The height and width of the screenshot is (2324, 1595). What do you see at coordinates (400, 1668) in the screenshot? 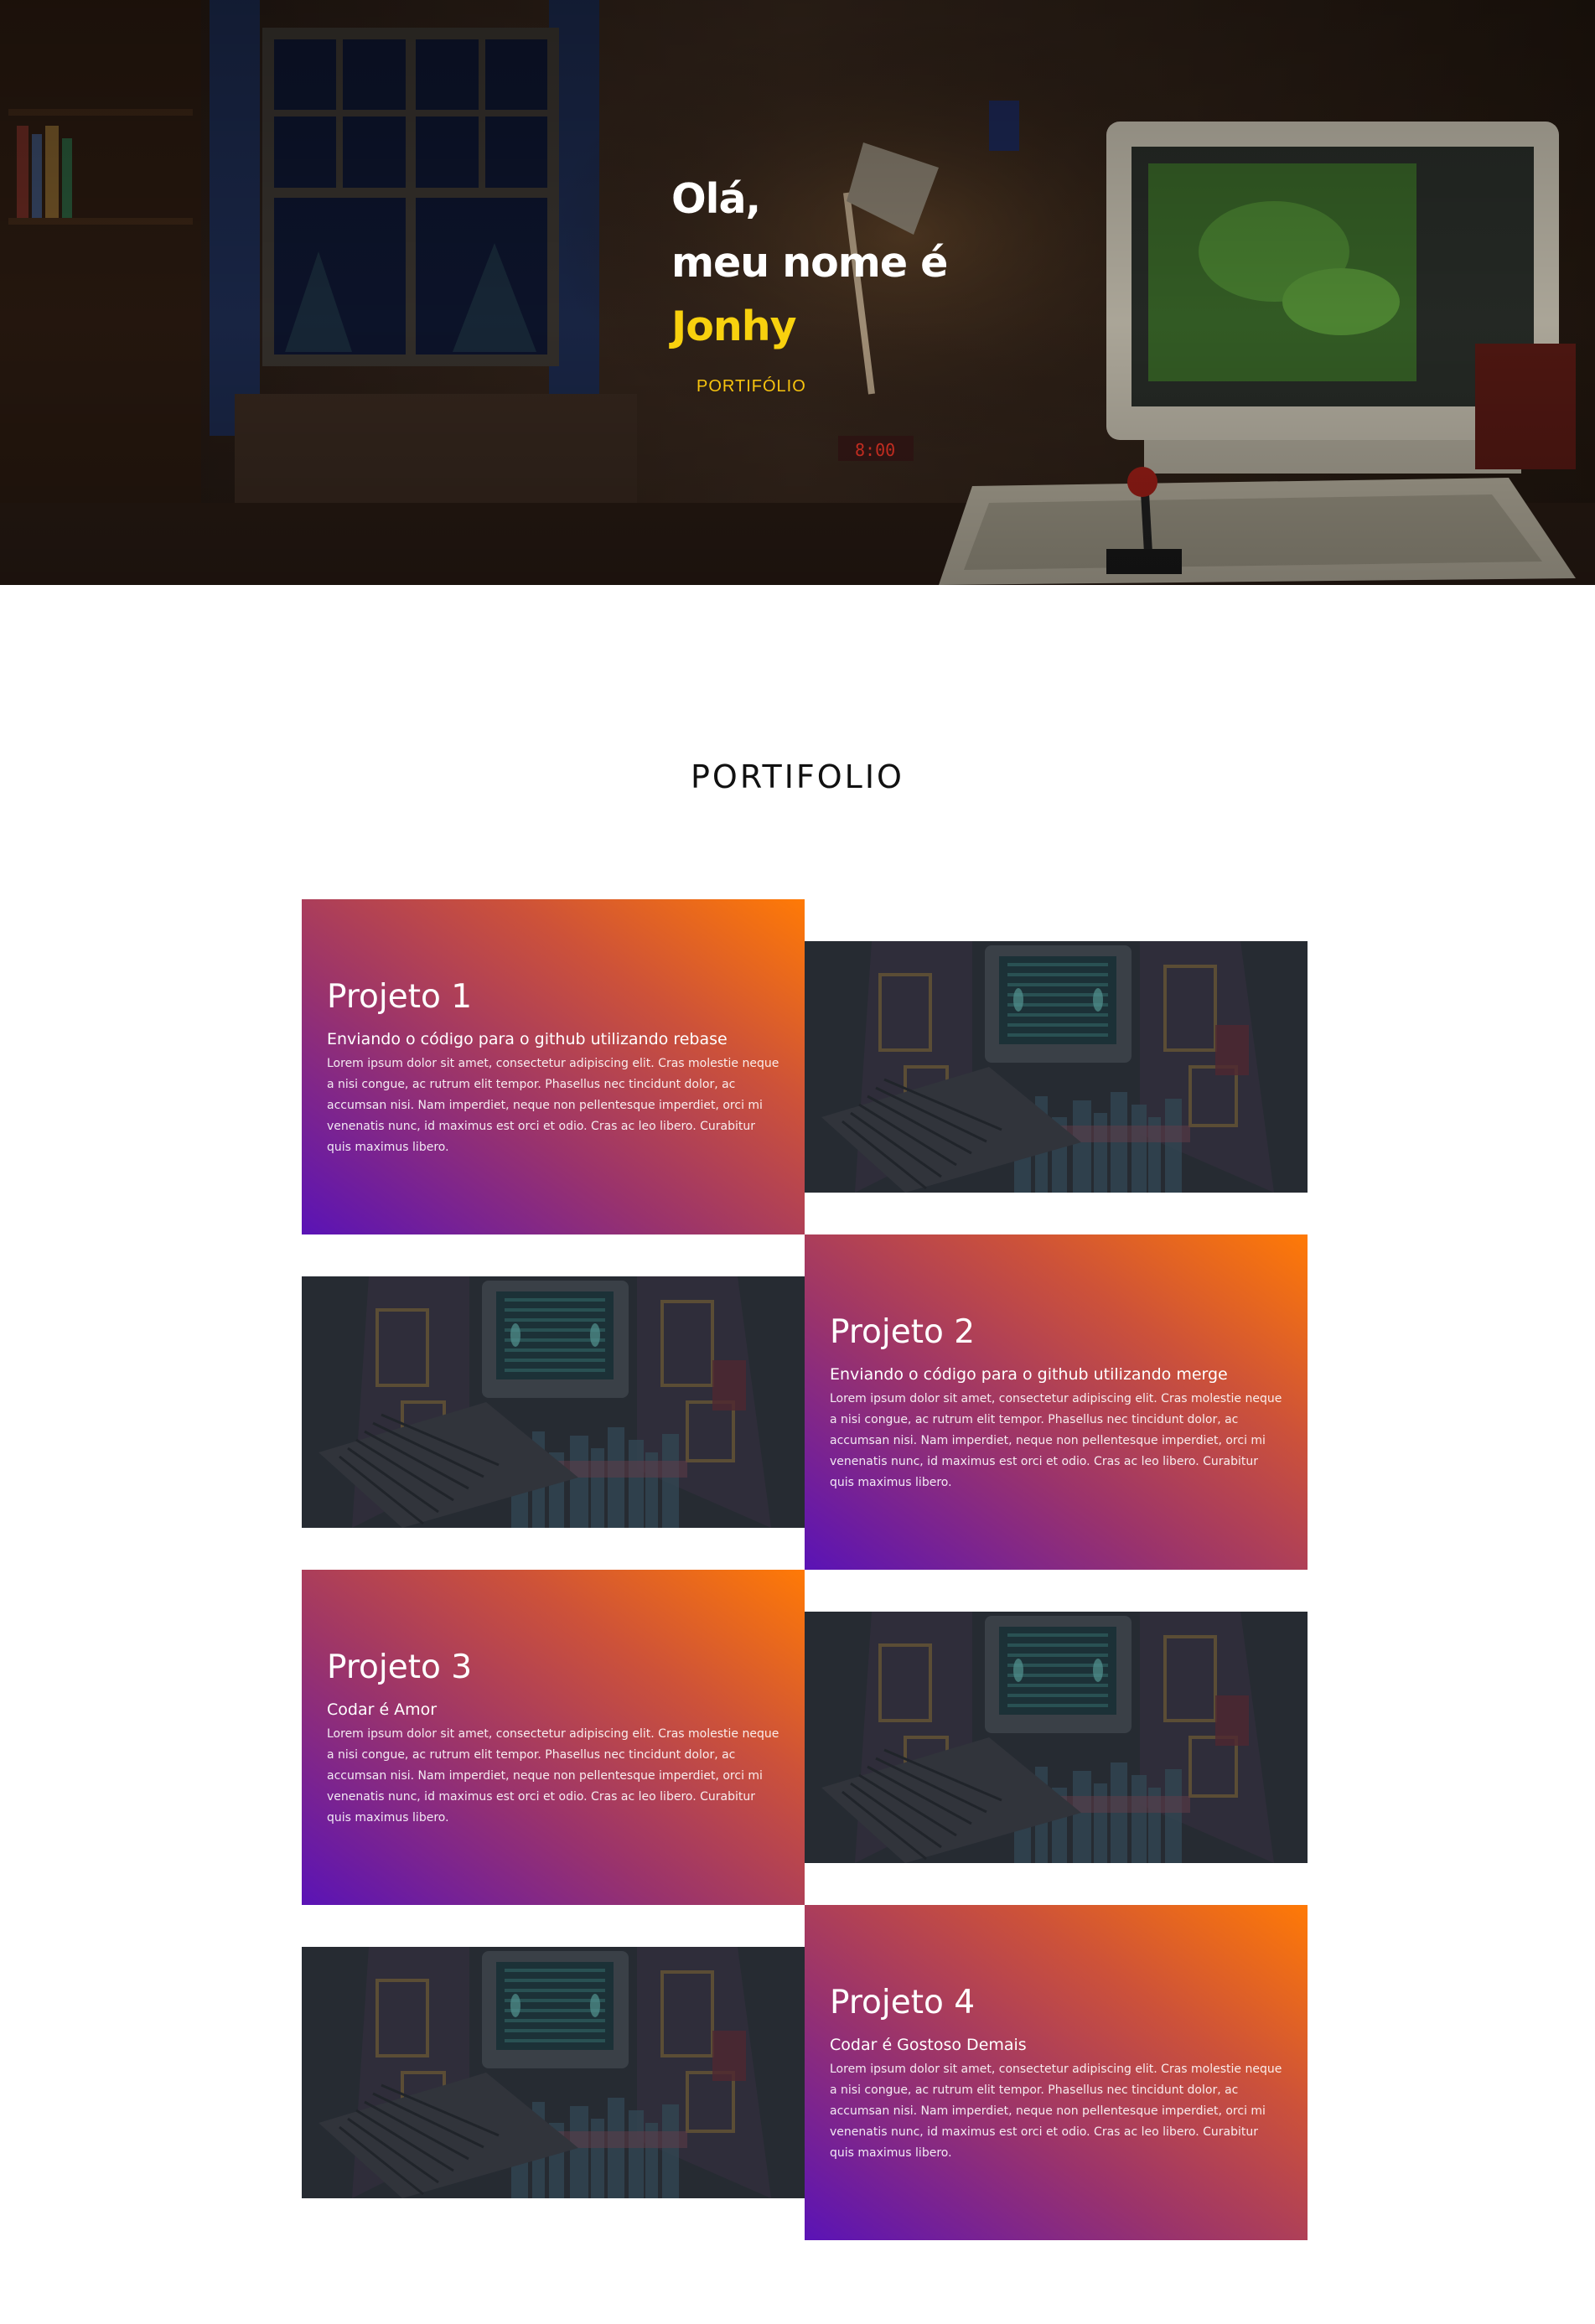
I see `project-title: Projeto 3` at bounding box center [400, 1668].